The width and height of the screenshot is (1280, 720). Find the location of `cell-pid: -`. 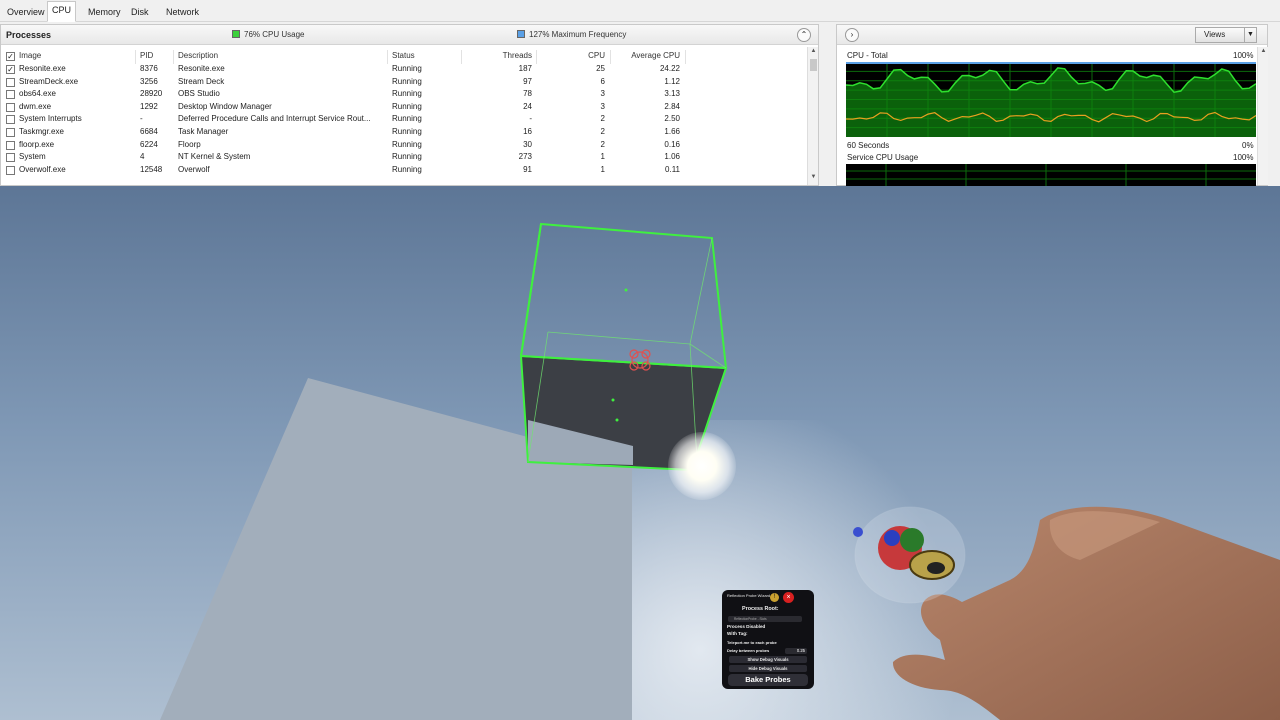

cell-pid: - is located at coordinates (141, 119).